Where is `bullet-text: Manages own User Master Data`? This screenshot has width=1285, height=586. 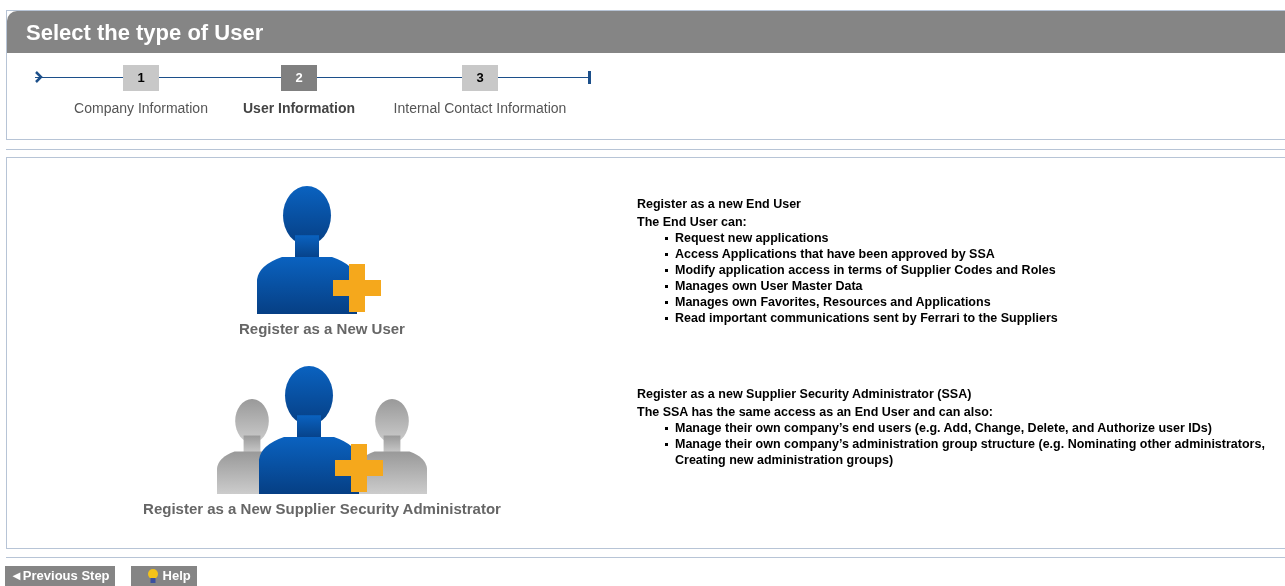 bullet-text: Manages own User Master Data is located at coordinates (769, 286).